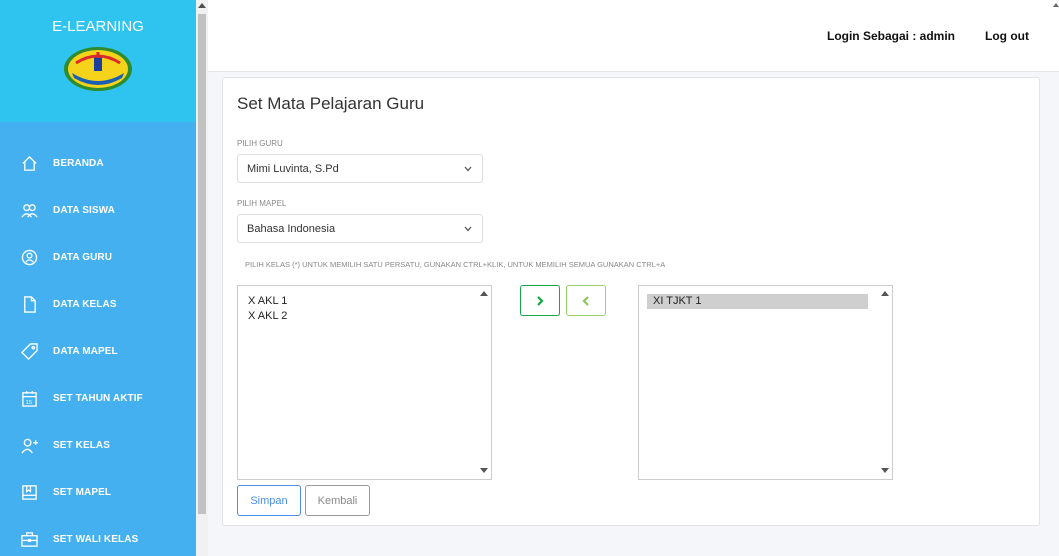 This screenshot has width=1059, height=556. What do you see at coordinates (260, 143) in the screenshot?
I see `guru-label: PILIH GURU` at bounding box center [260, 143].